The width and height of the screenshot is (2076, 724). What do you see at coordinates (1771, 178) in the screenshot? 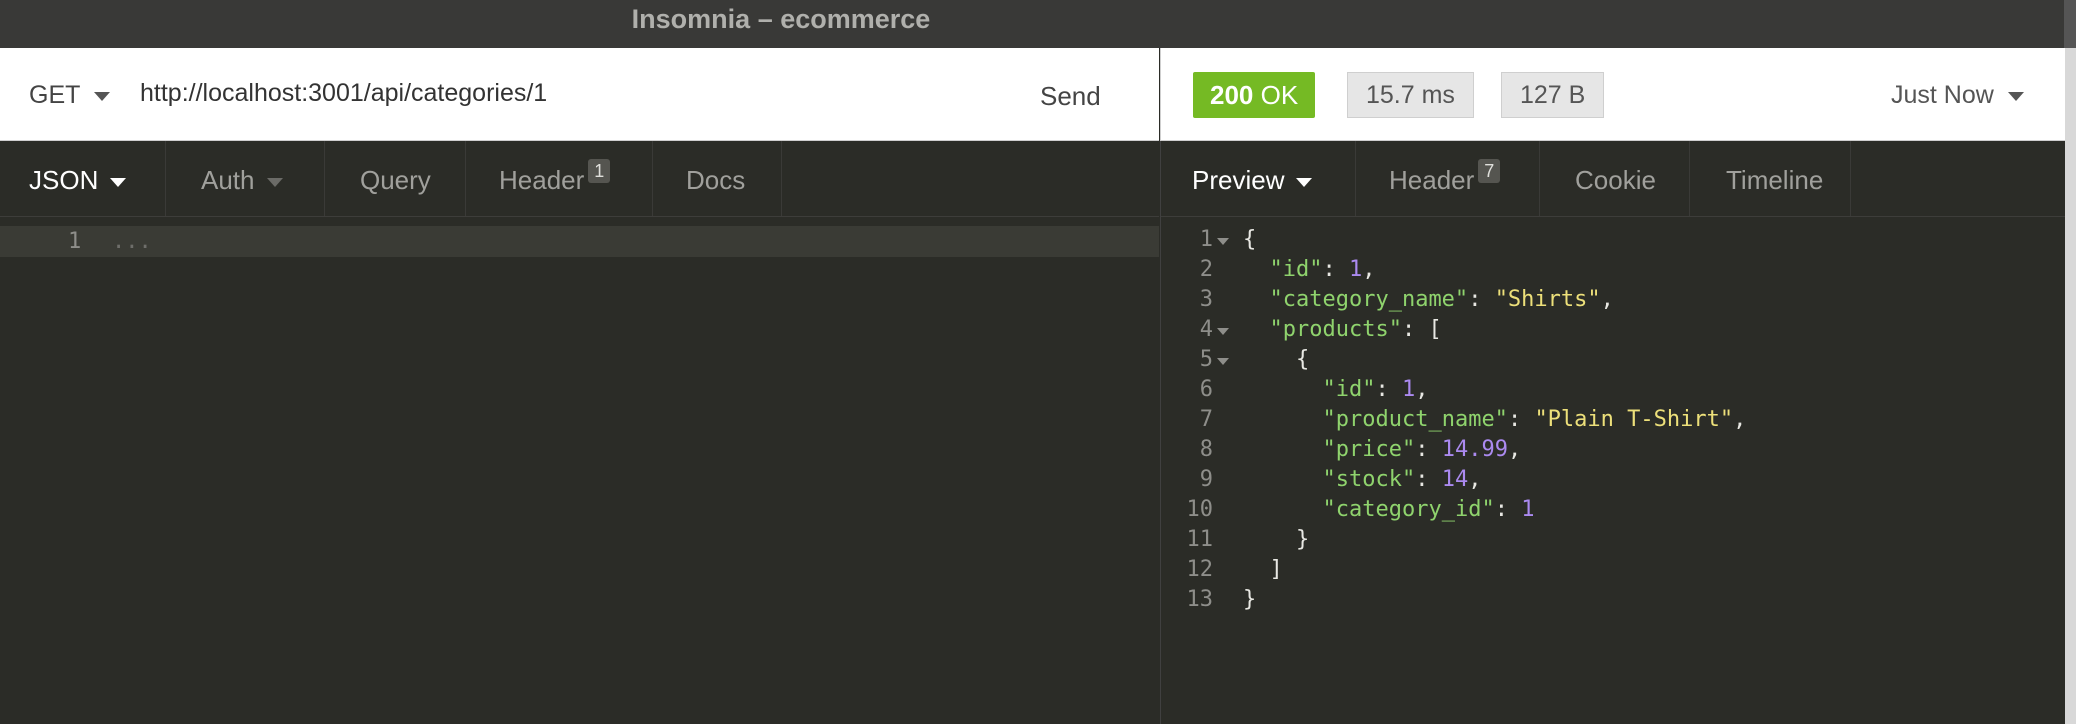
I see `tab-timeline: Timeline` at bounding box center [1771, 178].